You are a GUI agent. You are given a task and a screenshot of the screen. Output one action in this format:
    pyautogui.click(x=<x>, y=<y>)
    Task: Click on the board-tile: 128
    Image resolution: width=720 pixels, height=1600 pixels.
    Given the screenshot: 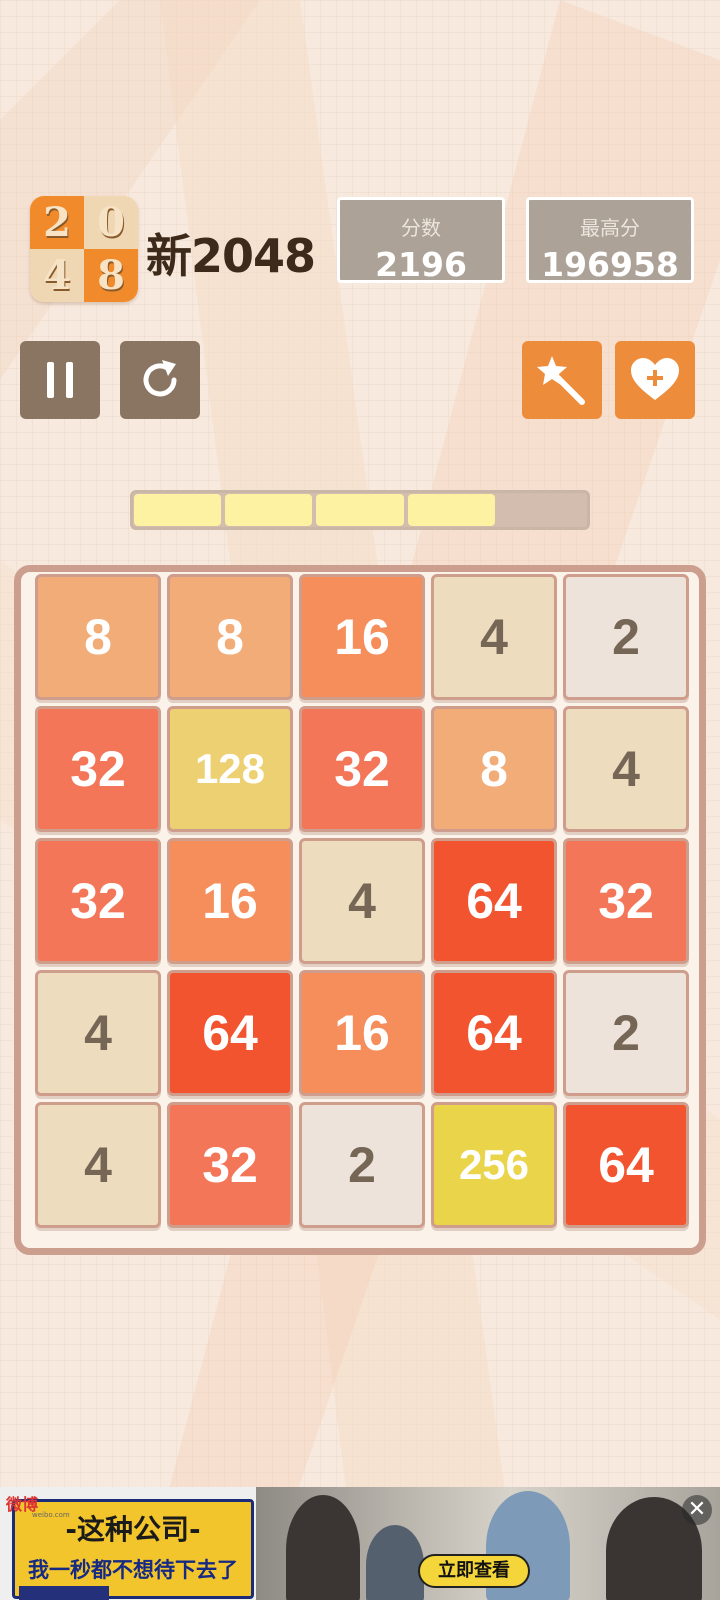 What is the action you would take?
    pyautogui.click(x=230, y=769)
    